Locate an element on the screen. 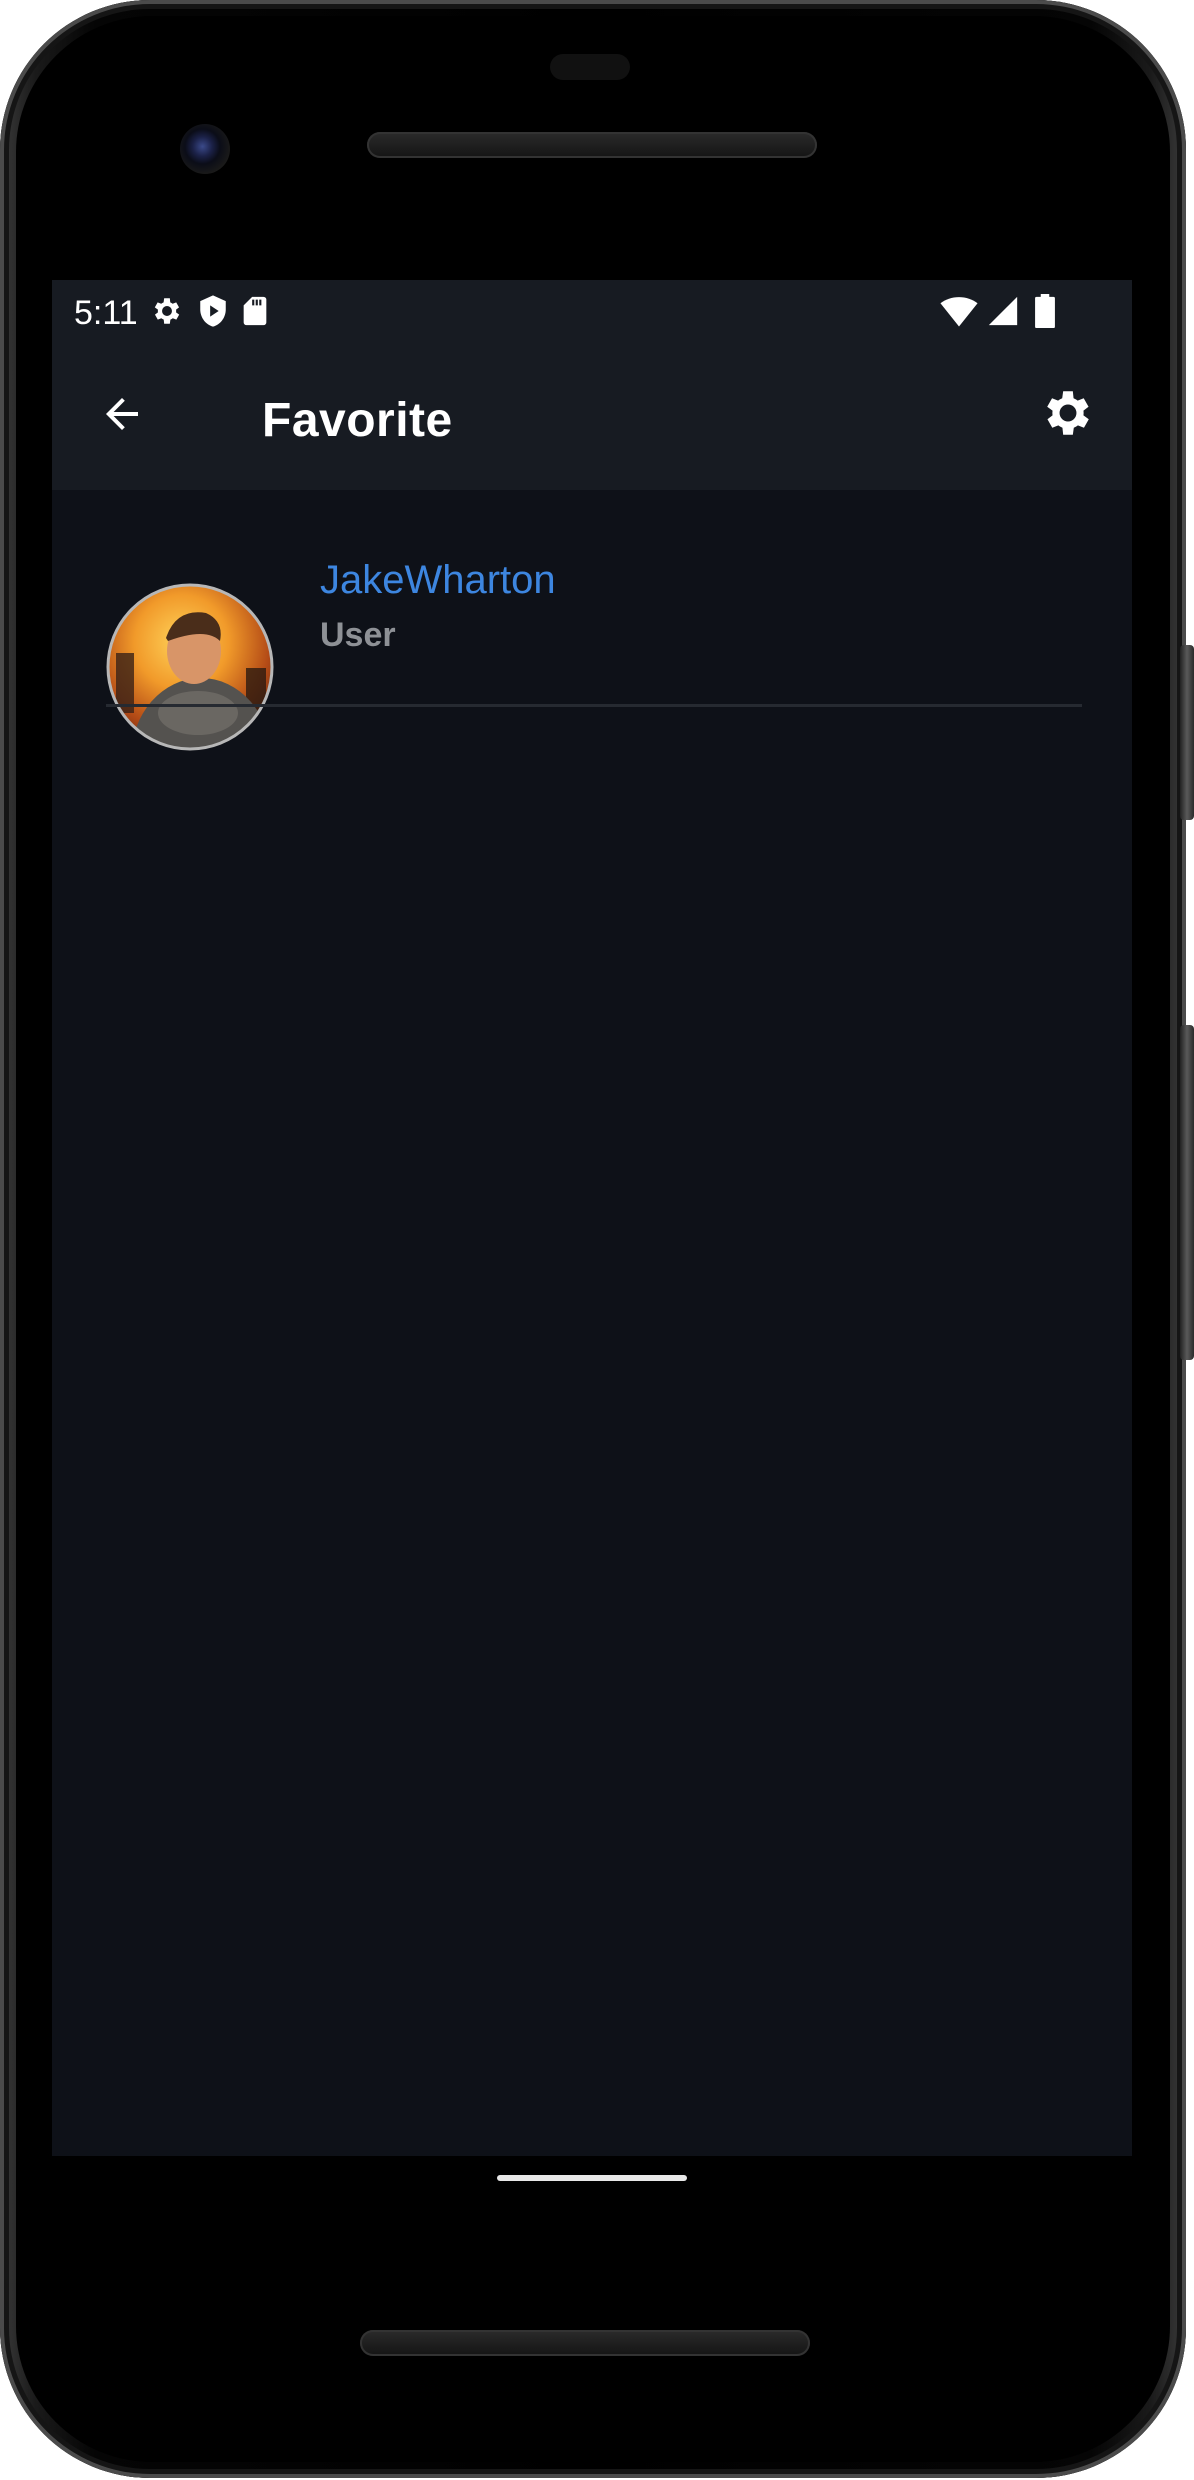 The height and width of the screenshot is (2480, 1194). battery-icon is located at coordinates (1046, 311).